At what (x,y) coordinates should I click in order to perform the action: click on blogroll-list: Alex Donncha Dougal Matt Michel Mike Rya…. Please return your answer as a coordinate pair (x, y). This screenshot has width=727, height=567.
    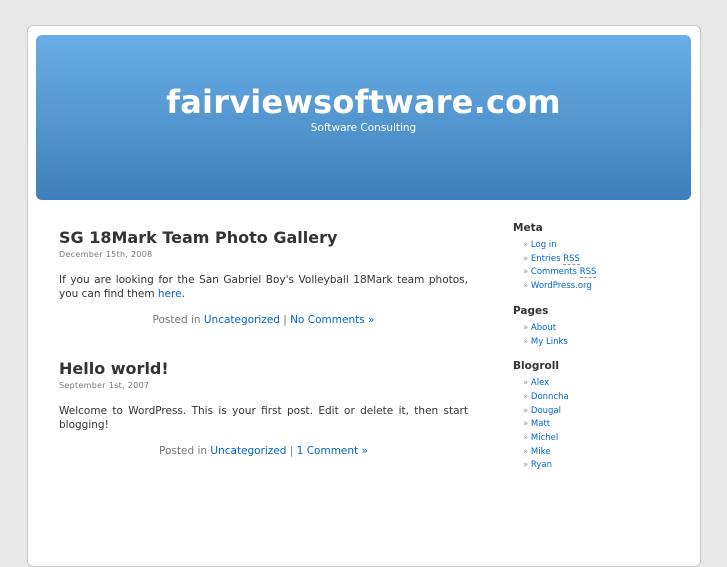
    Looking at the image, I should click on (588, 425).